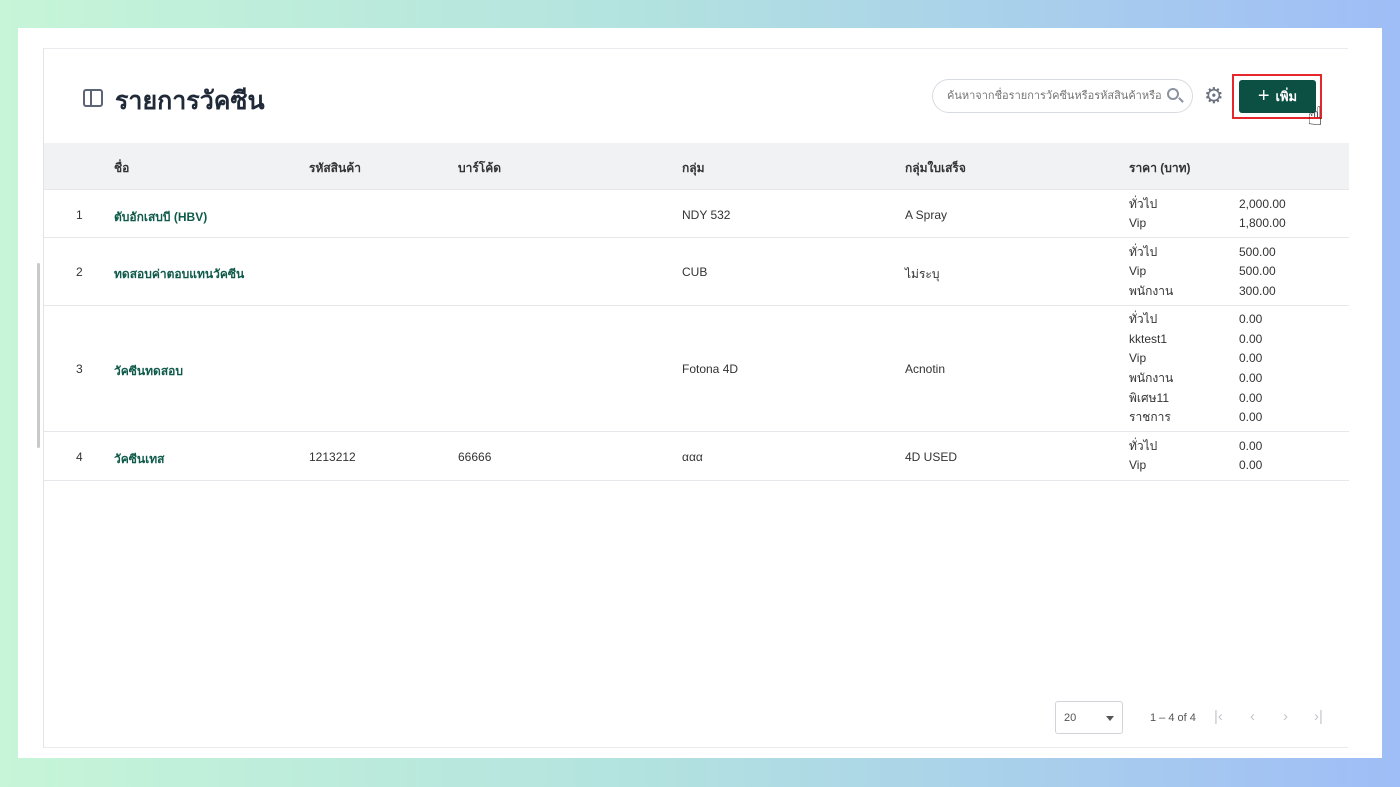  What do you see at coordinates (1318, 716) in the screenshot?
I see `last-page-icon: ›|` at bounding box center [1318, 716].